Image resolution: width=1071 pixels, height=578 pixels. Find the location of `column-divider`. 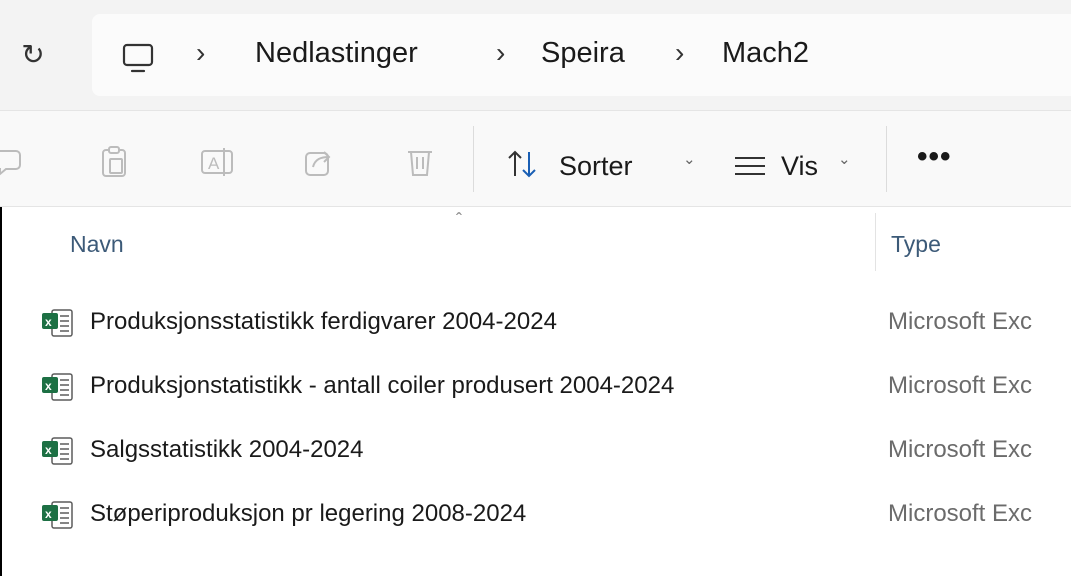

column-divider is located at coordinates (875, 242).